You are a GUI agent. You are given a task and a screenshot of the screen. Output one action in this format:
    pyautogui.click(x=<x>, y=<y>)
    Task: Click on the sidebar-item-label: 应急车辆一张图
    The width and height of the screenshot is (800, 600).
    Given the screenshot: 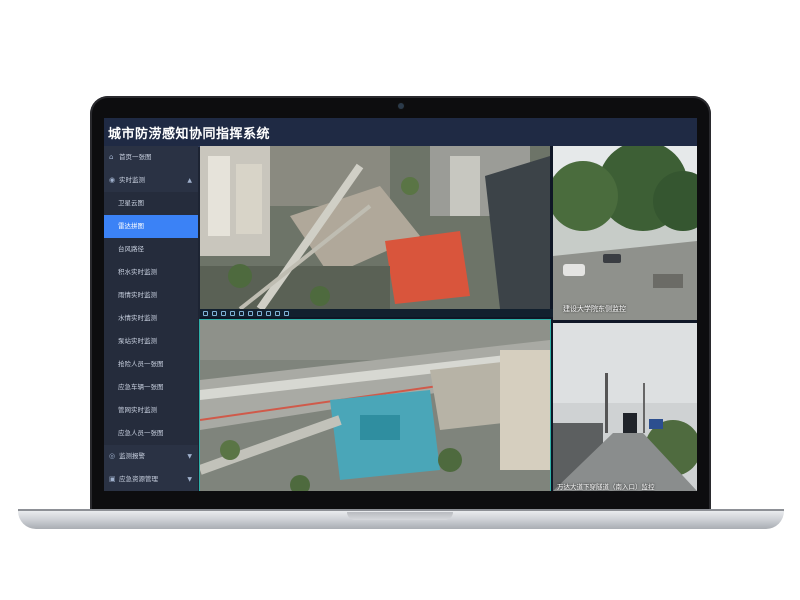 What is the action you would take?
    pyautogui.click(x=141, y=387)
    